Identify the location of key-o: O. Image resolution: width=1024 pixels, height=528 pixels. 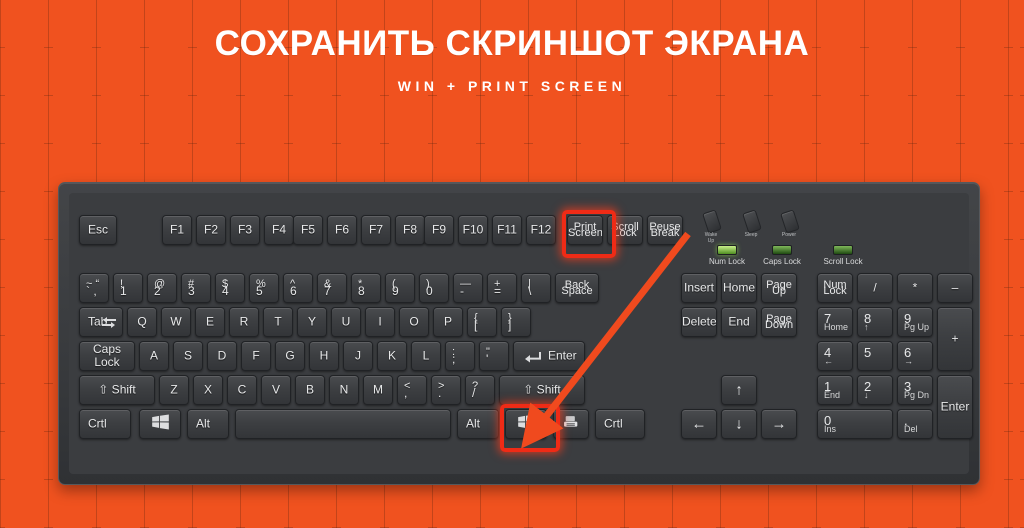
(414, 322).